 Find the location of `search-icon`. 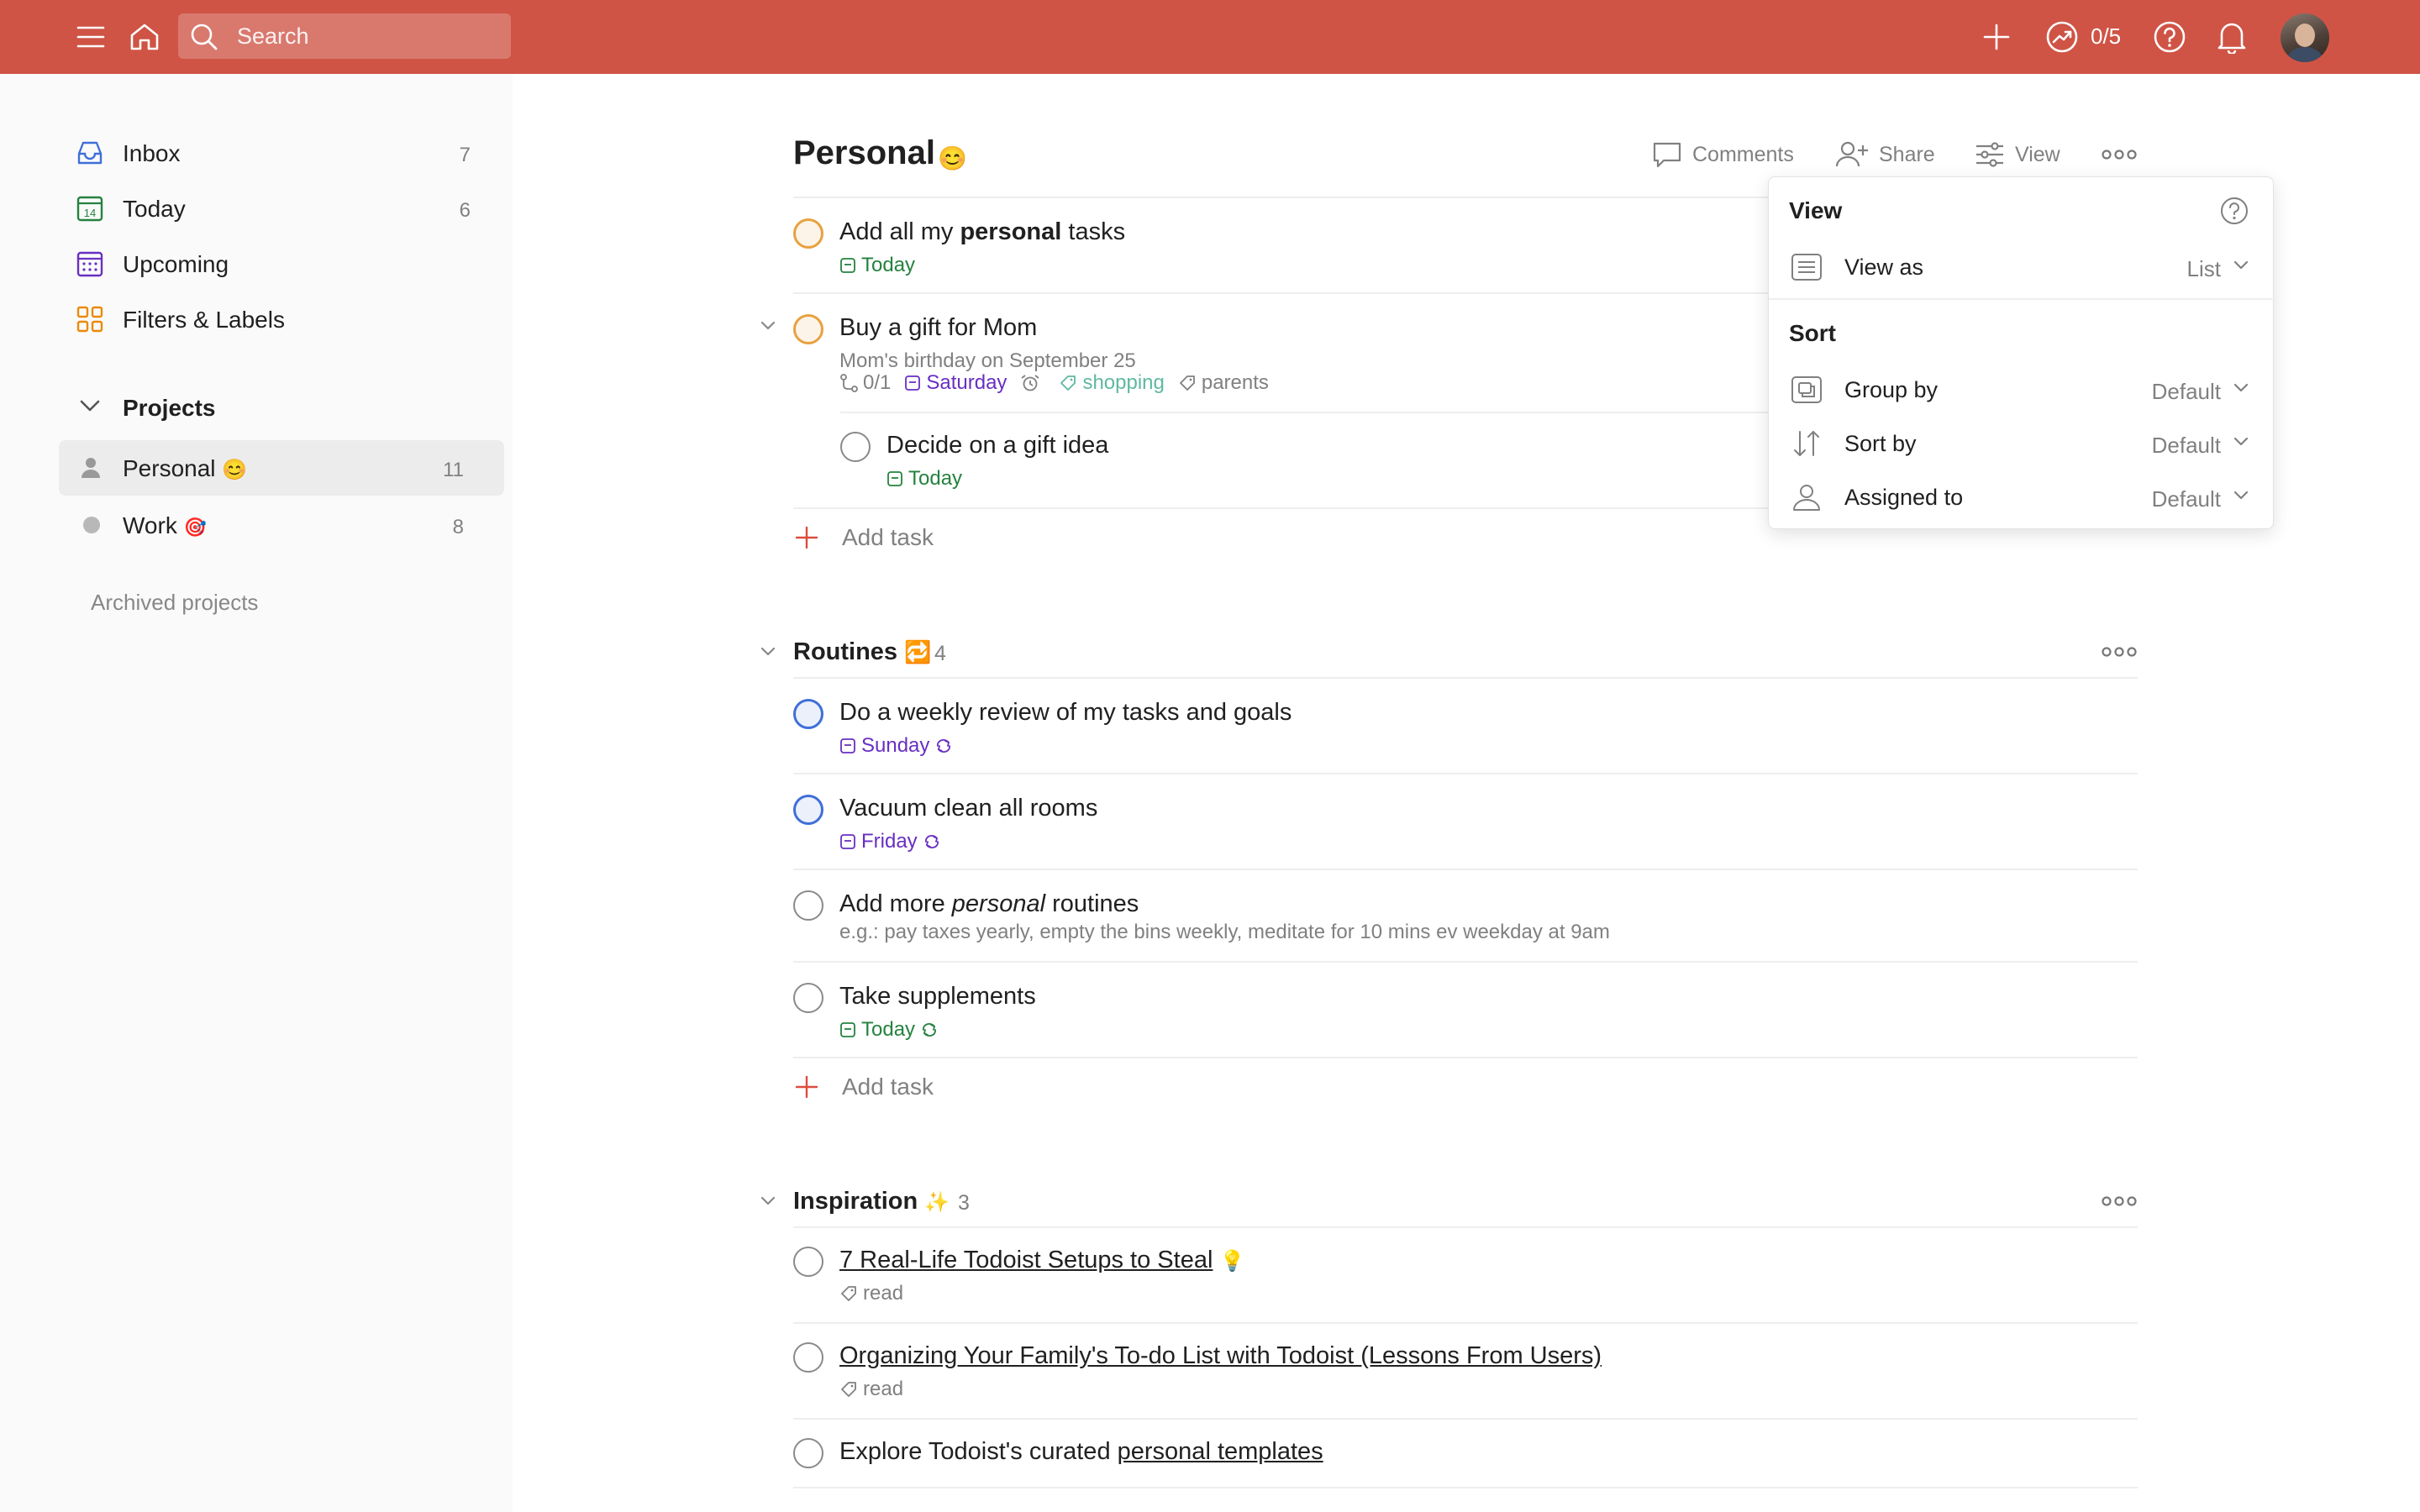

search-icon is located at coordinates (204, 37).